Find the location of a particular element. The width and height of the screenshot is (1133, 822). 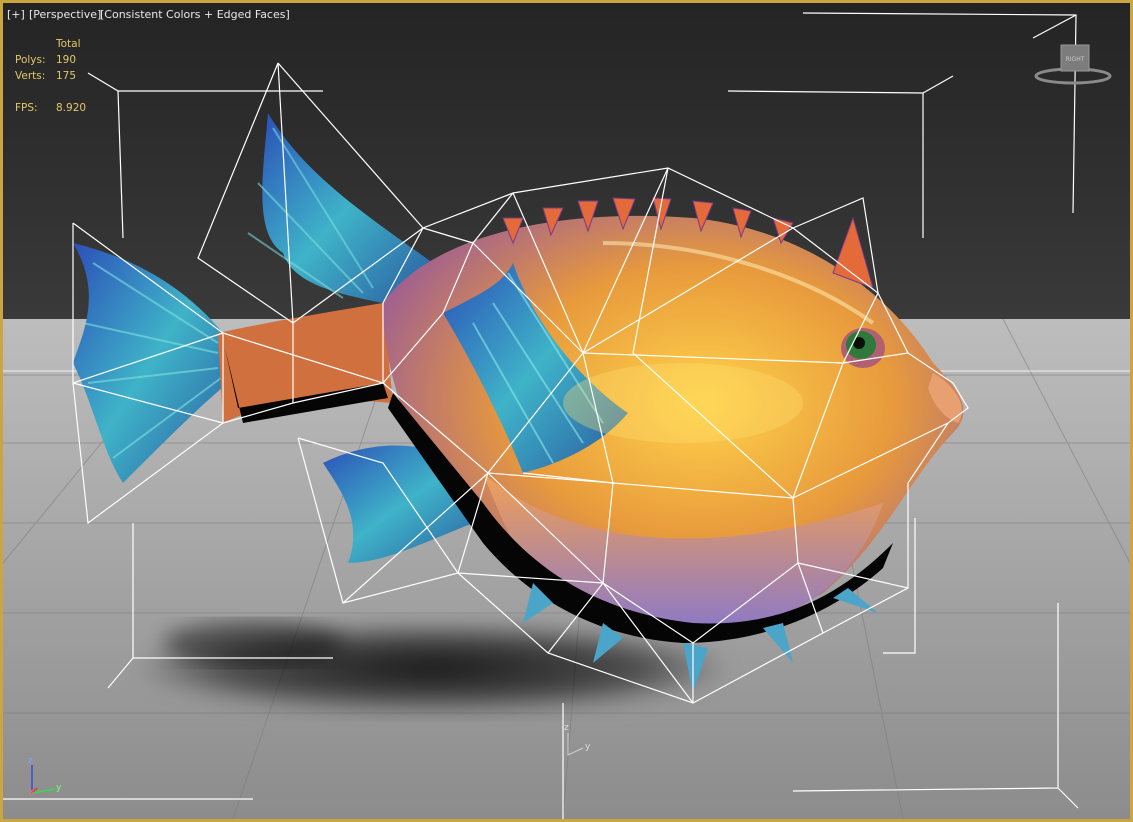

axis-x-label: x is located at coordinates (32, 792).